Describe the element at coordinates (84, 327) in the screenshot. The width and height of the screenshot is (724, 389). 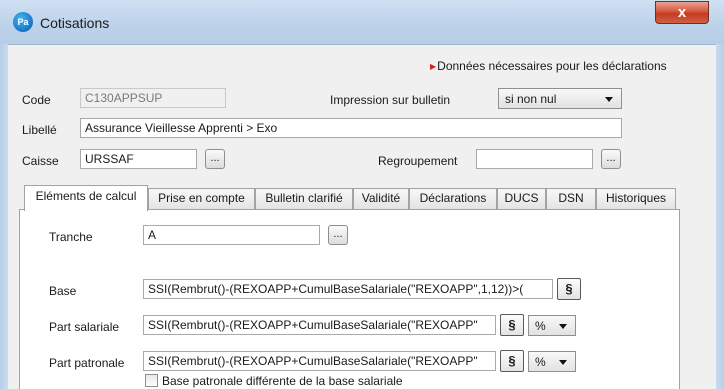
I see `part-salariale-label: Part salariale` at that location.